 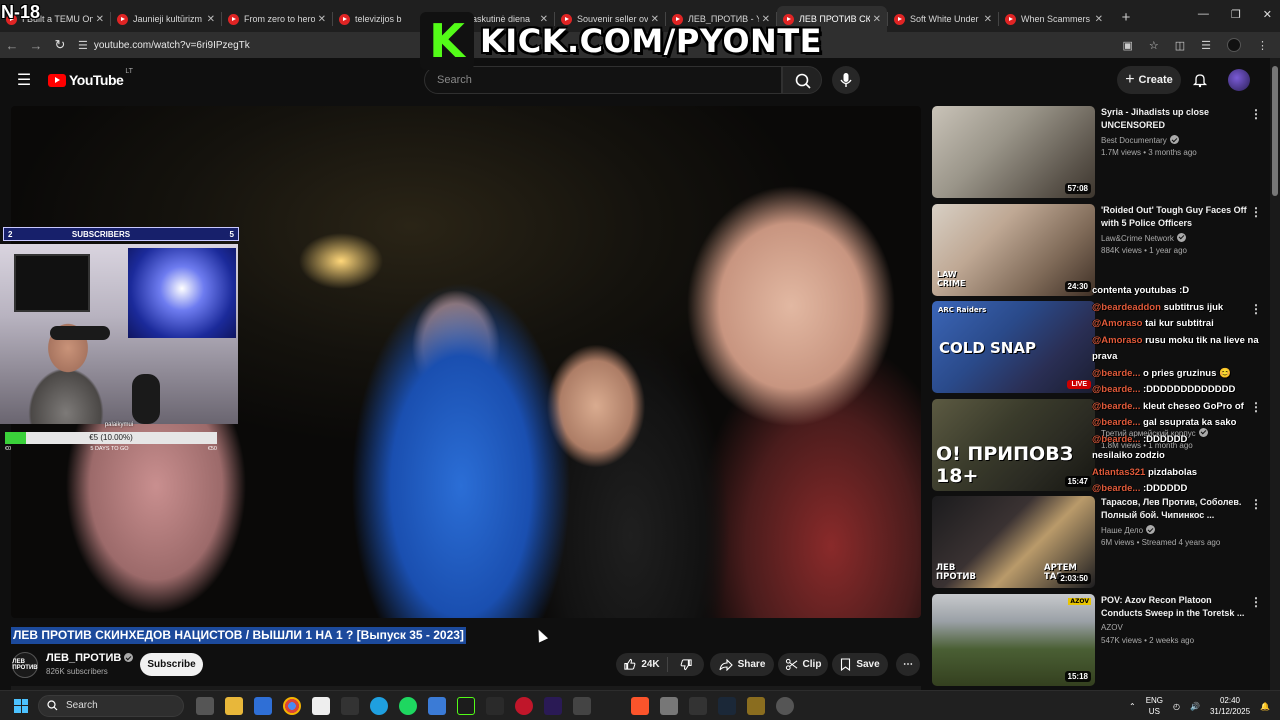 I want to click on create-button: + Create, so click(x=1149, y=80).